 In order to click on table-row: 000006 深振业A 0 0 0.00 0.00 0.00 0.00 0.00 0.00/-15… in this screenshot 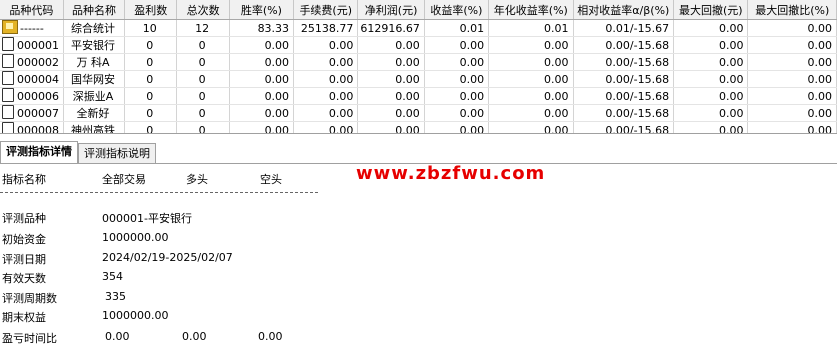, I will do `click(418, 96)`.